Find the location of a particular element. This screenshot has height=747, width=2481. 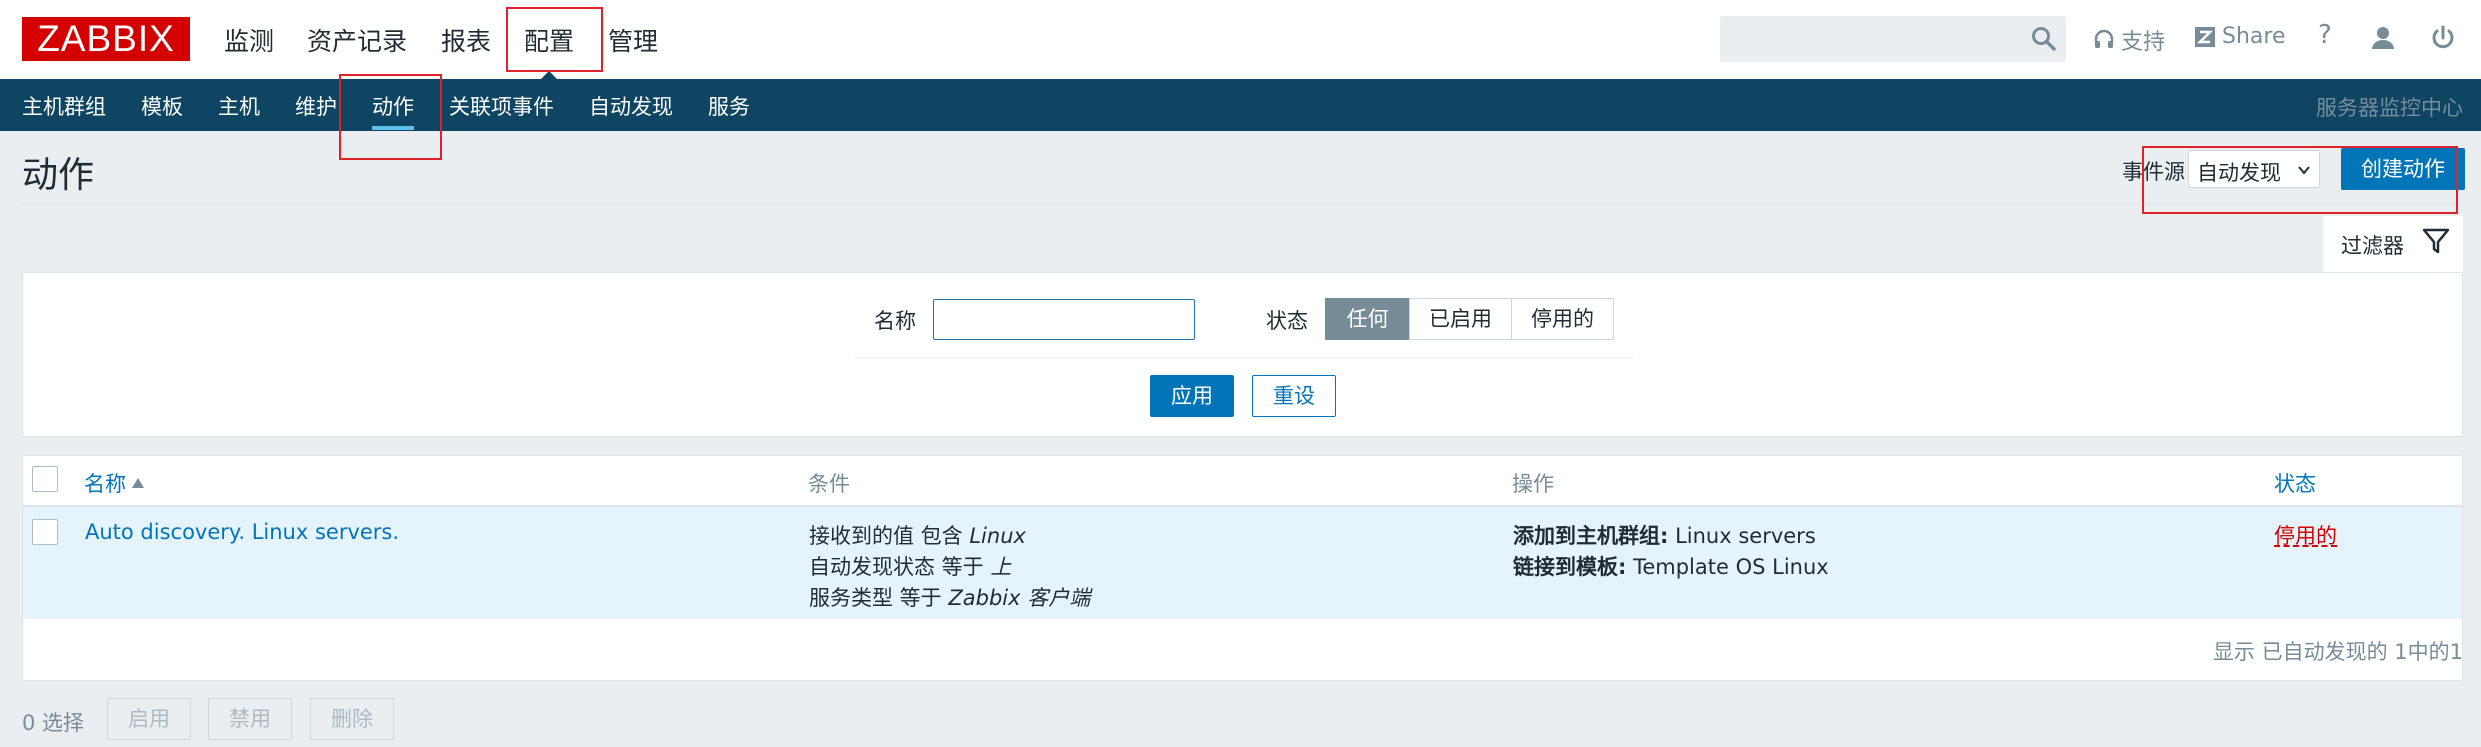

help-icon: ? is located at coordinates (2325, 35).